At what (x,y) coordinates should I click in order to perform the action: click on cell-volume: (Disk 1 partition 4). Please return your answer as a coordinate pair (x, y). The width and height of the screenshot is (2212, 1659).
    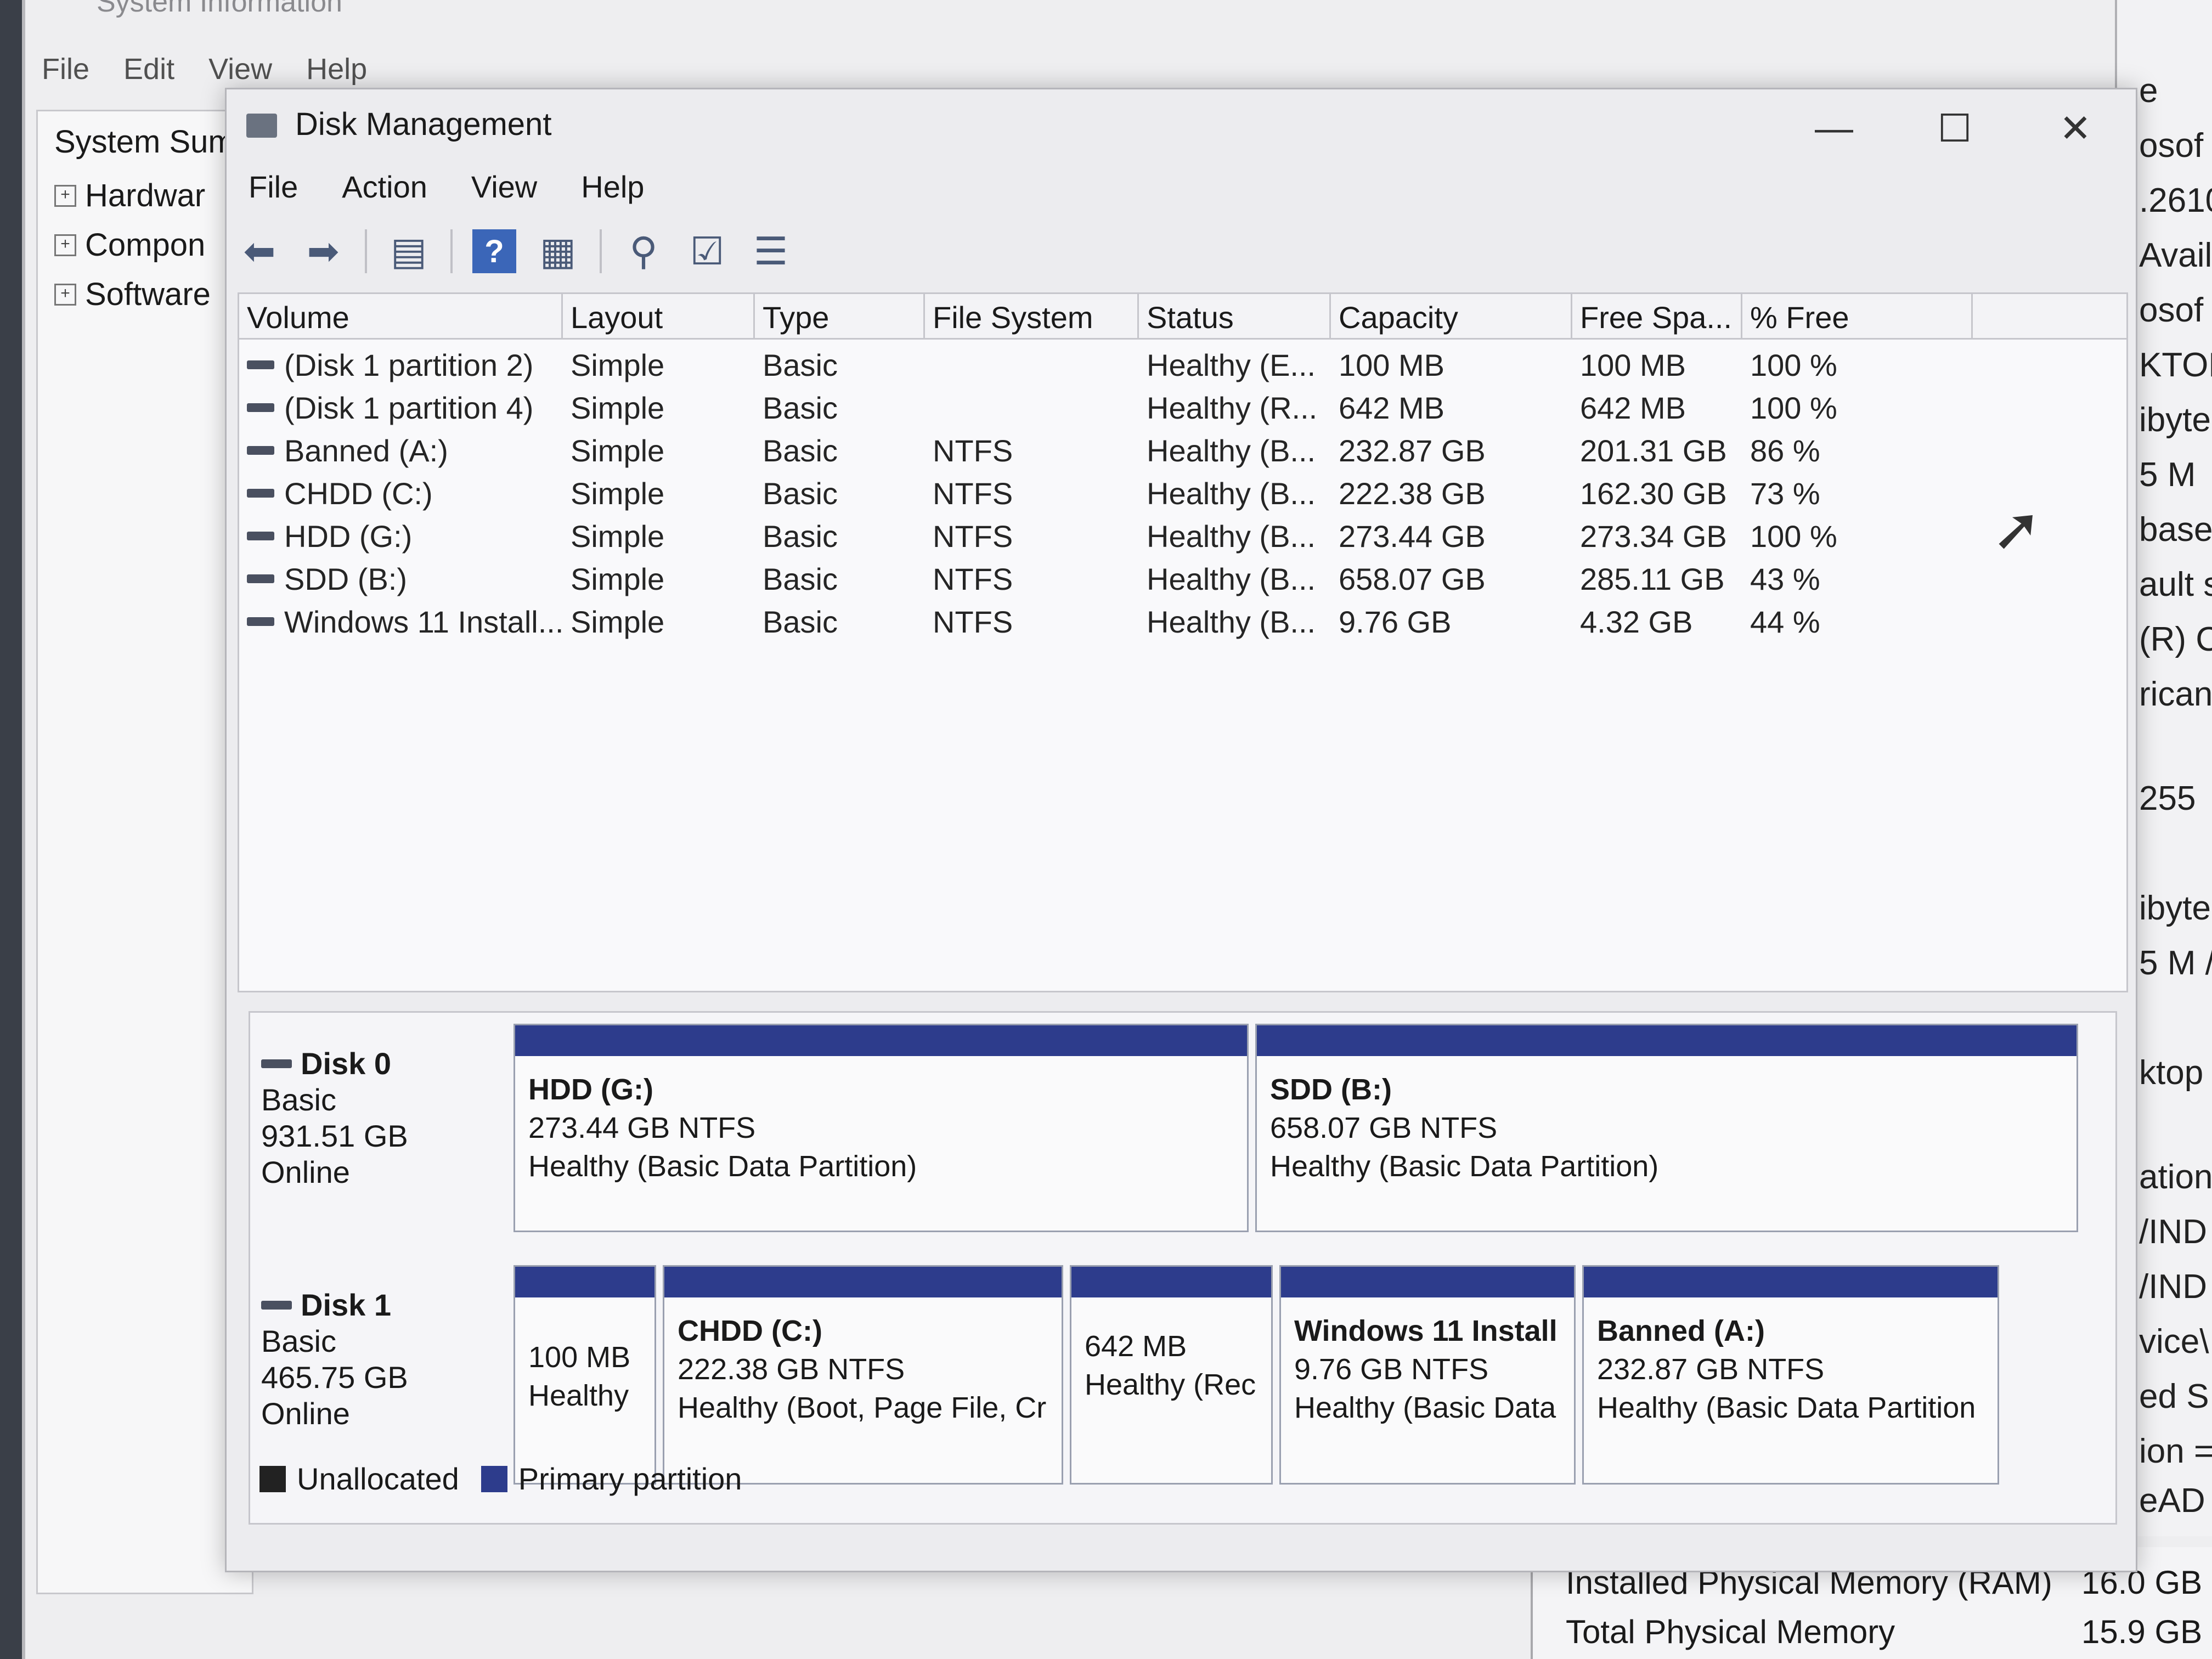
    Looking at the image, I should click on (401, 408).